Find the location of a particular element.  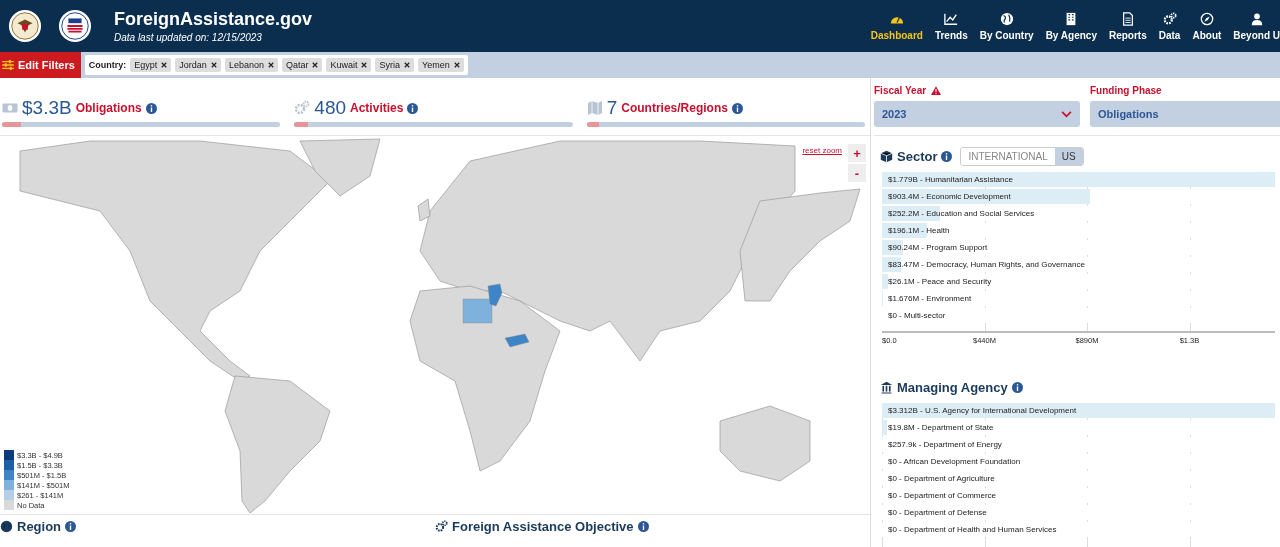

funding-phase-label: Funding Phase is located at coordinates (1126, 90).